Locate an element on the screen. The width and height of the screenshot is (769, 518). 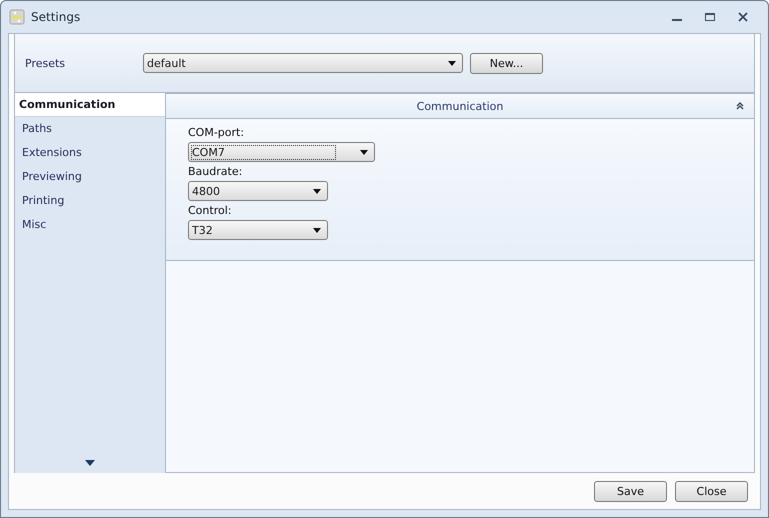
dropdown: COM7 is located at coordinates (281, 152).